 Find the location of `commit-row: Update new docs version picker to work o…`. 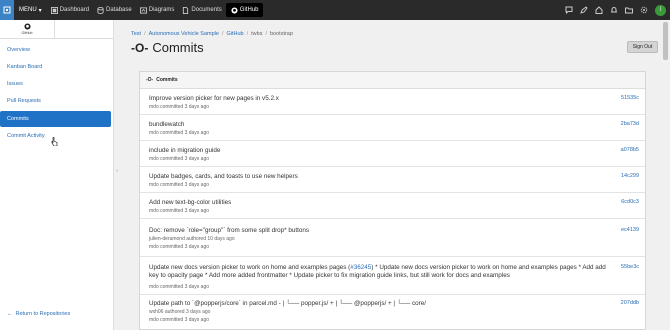

commit-row: Update new docs version picker to work o… is located at coordinates (392, 276).